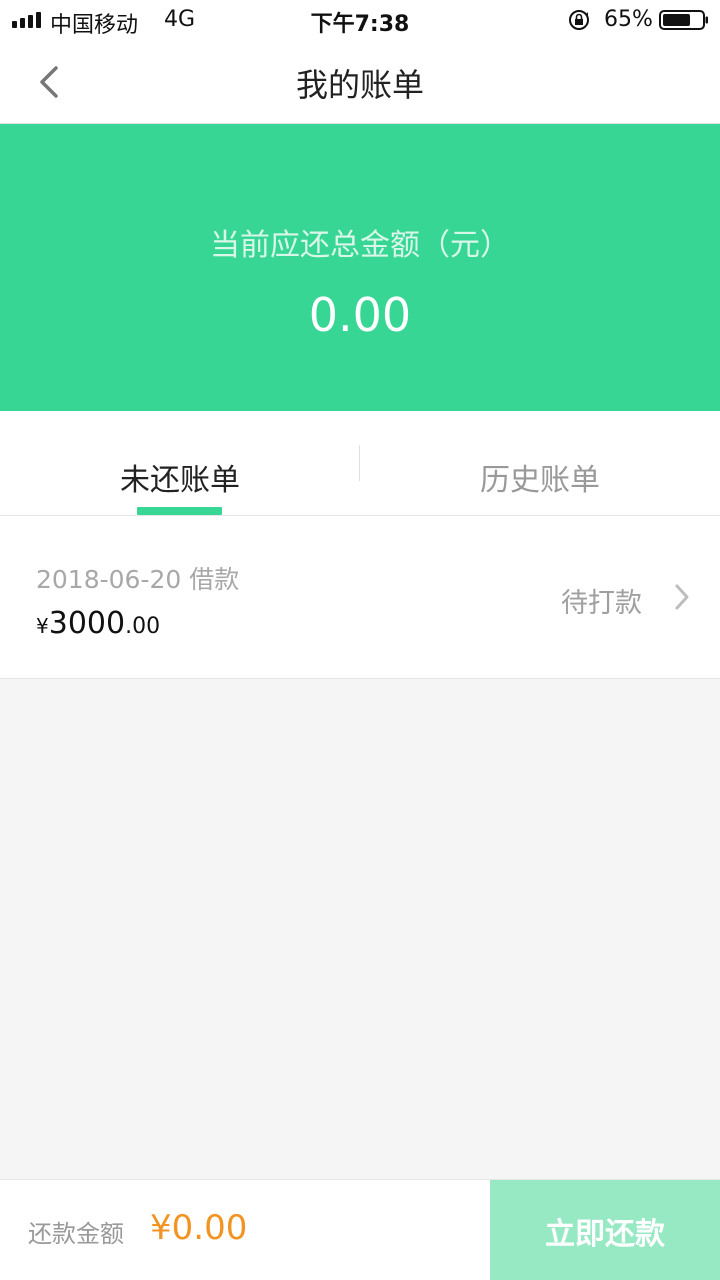 Image resolution: width=720 pixels, height=1280 pixels. I want to click on rotation-lock-icon, so click(579, 20).